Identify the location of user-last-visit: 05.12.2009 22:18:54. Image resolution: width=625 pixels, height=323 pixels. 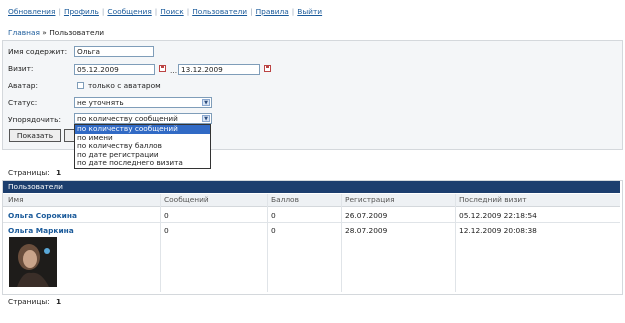
(498, 215).